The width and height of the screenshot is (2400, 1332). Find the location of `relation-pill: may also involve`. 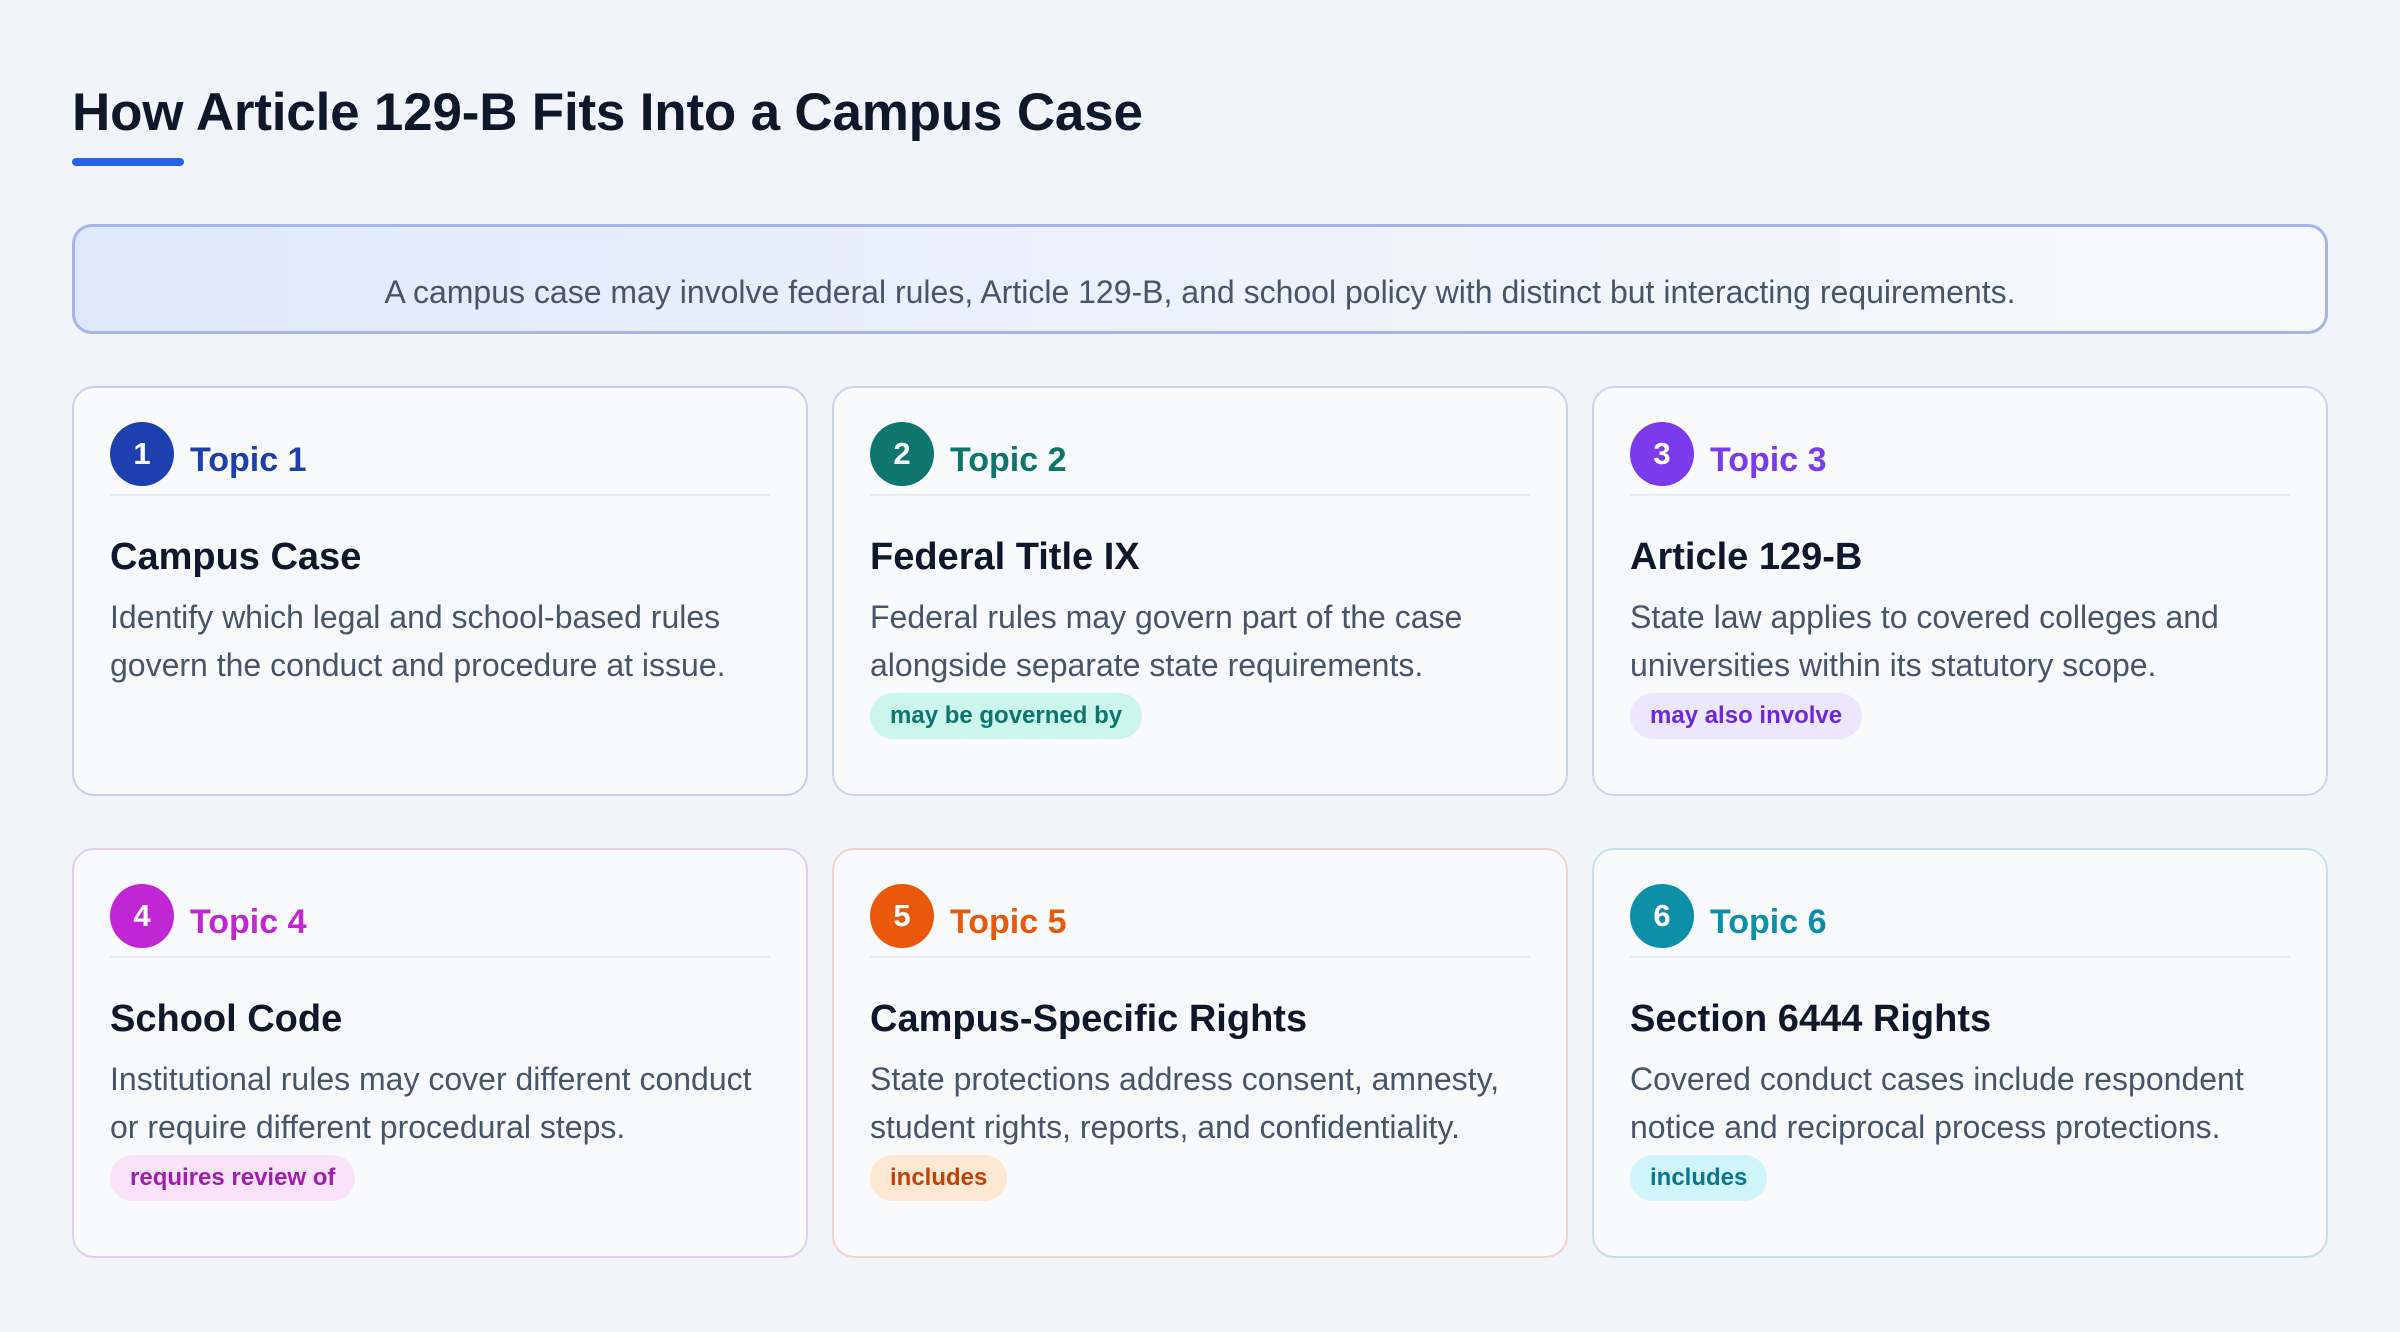

relation-pill: may also involve is located at coordinates (1746, 716).